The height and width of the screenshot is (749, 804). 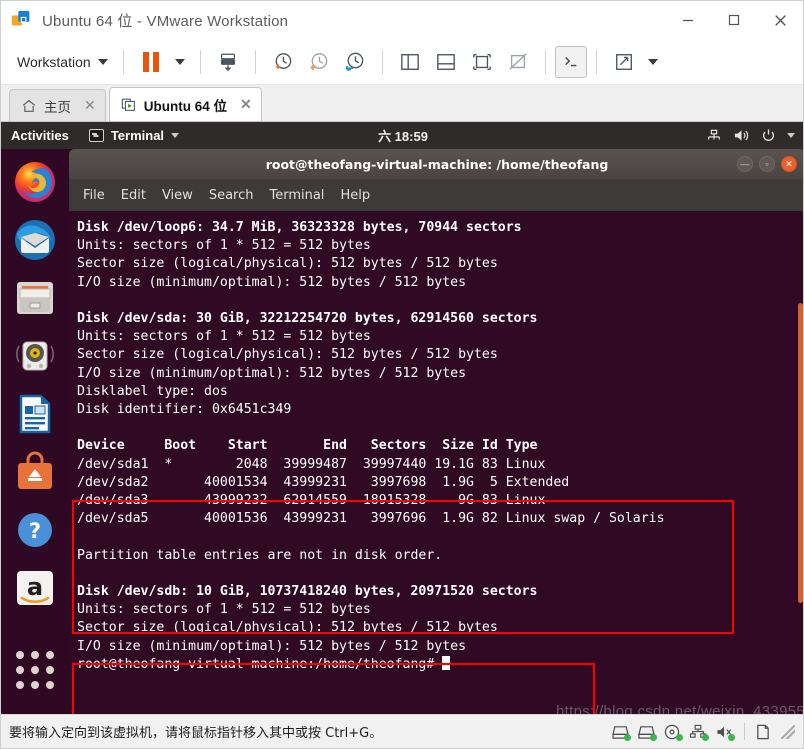 I want to click on dock-item-libreoffice-writer, so click(x=35, y=414).